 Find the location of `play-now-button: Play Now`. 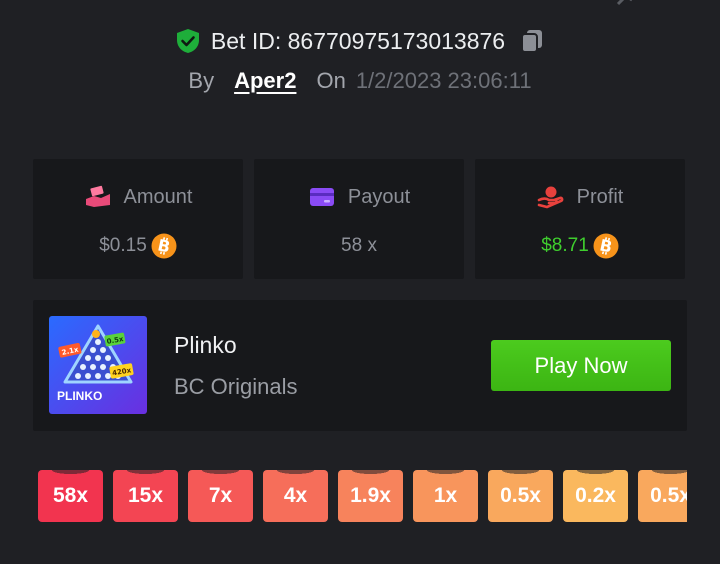

play-now-button: Play Now is located at coordinates (581, 365).